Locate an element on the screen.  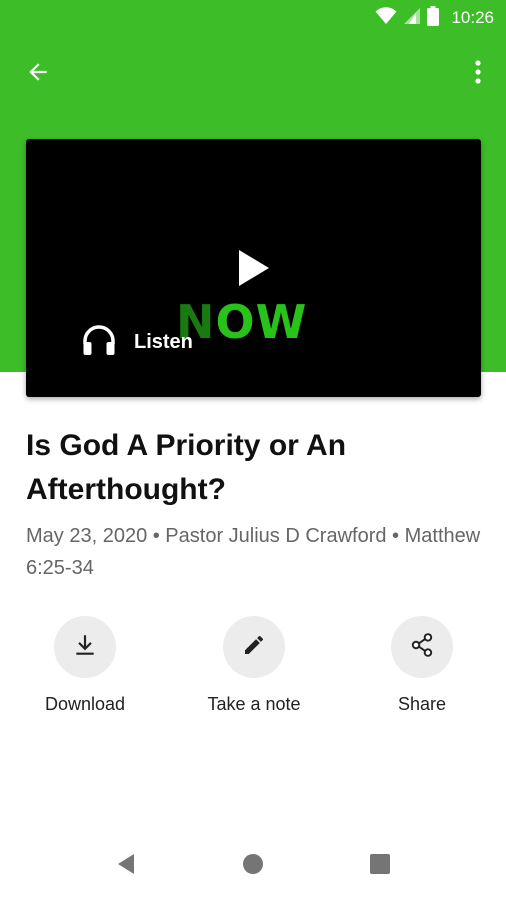
arrow-back-icon is located at coordinates (38, 74).